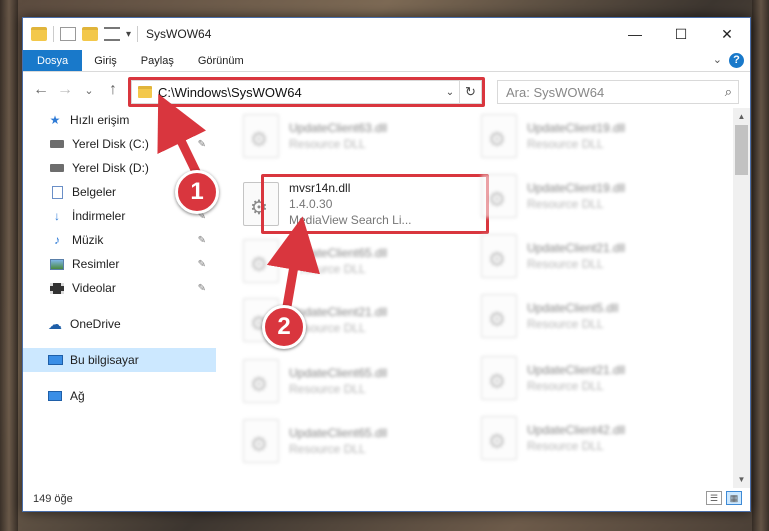 This screenshot has width=769, height=531. Describe the element at coordinates (375, 204) in the screenshot. I see `file-highlight-box` at that location.